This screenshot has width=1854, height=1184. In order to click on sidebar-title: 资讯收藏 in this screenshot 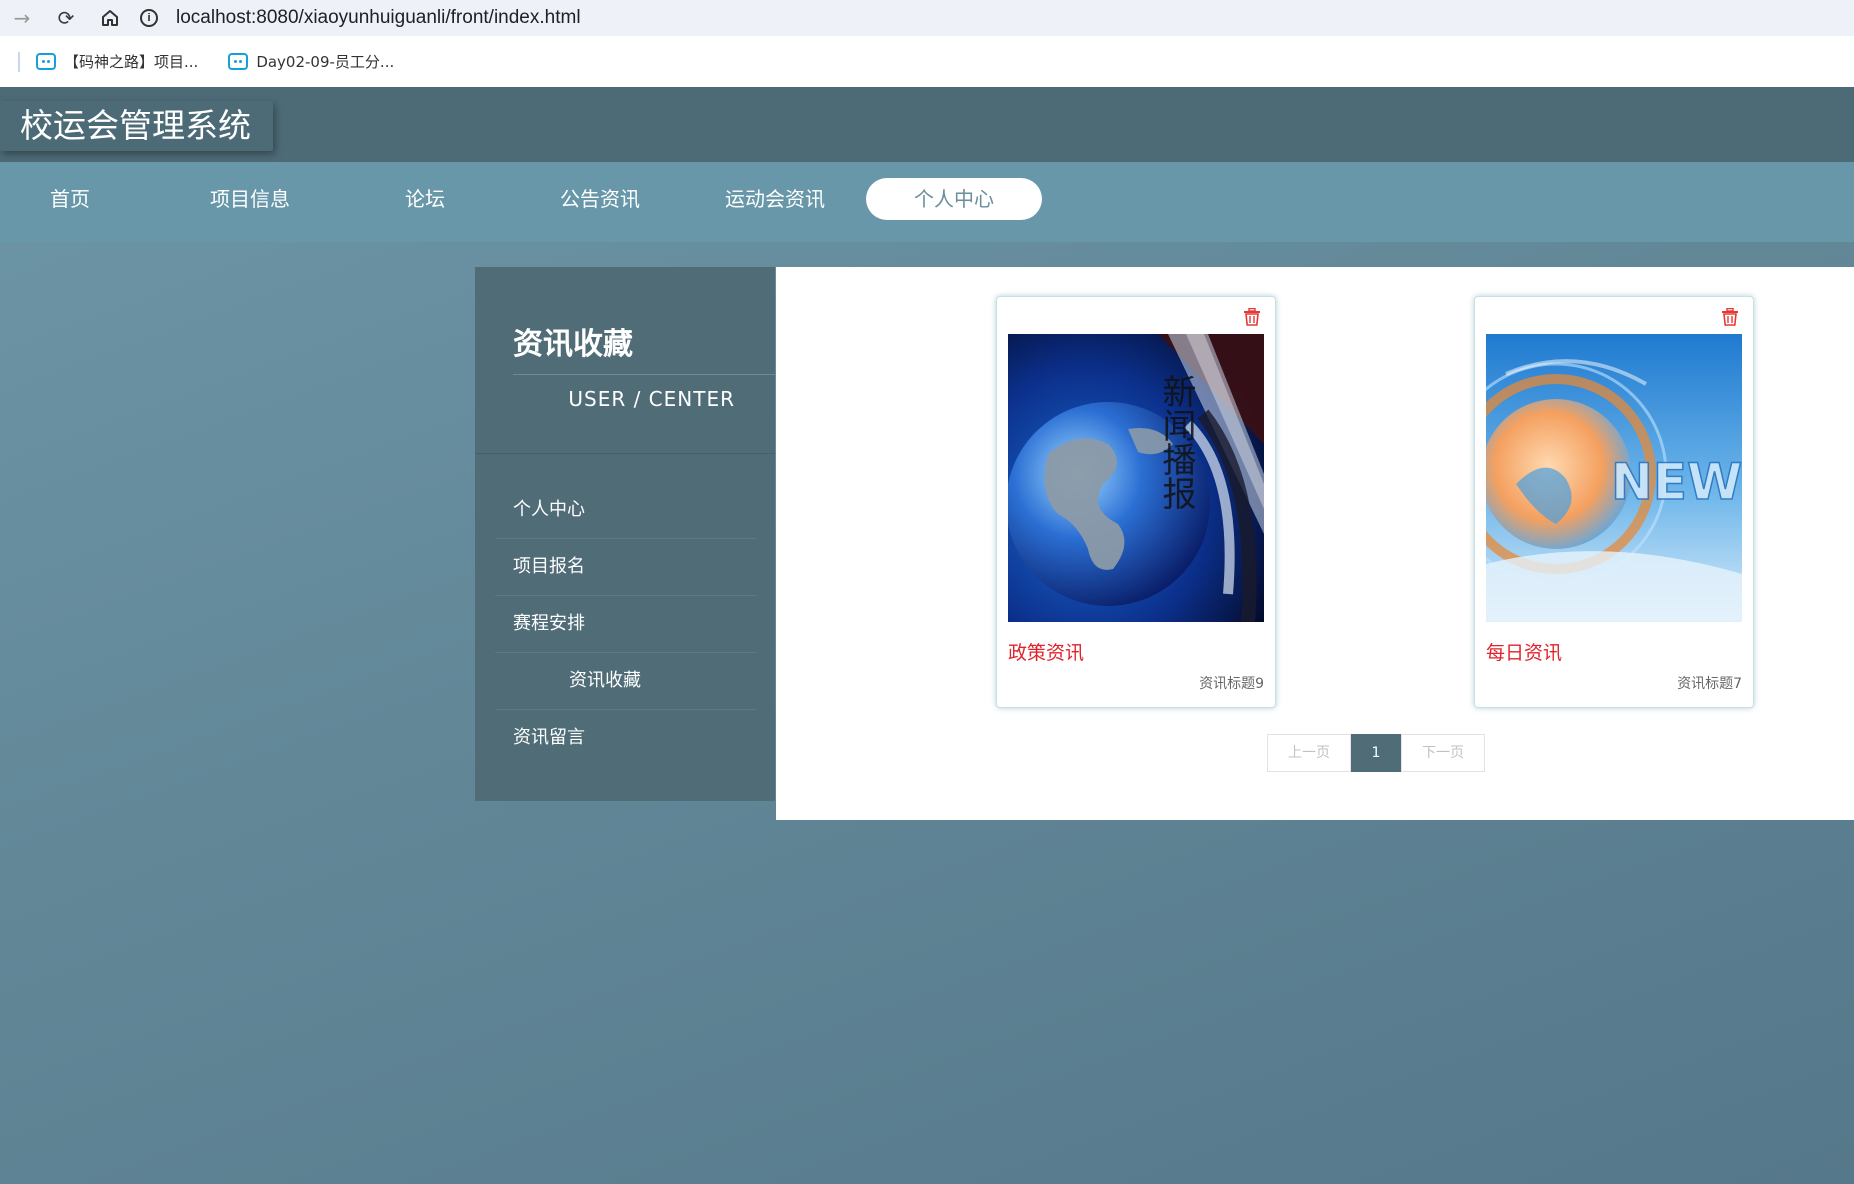, I will do `click(573, 344)`.